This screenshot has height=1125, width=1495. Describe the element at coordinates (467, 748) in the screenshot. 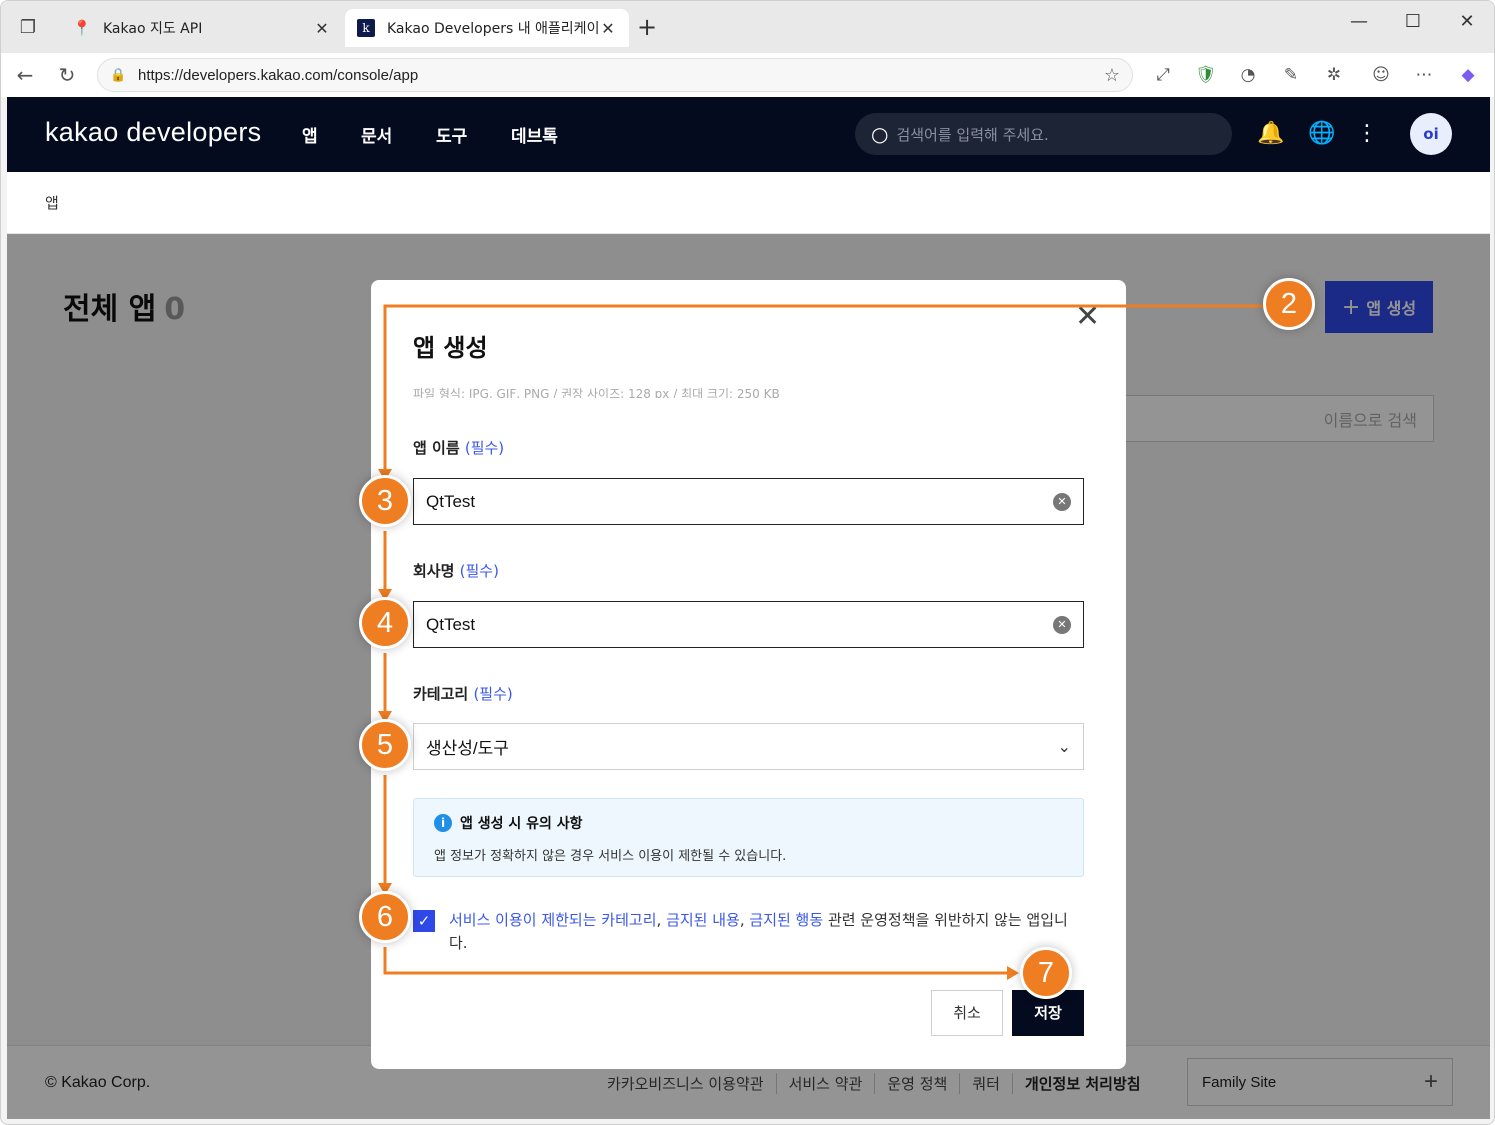

I see `category-value: 생산성/도구` at that location.